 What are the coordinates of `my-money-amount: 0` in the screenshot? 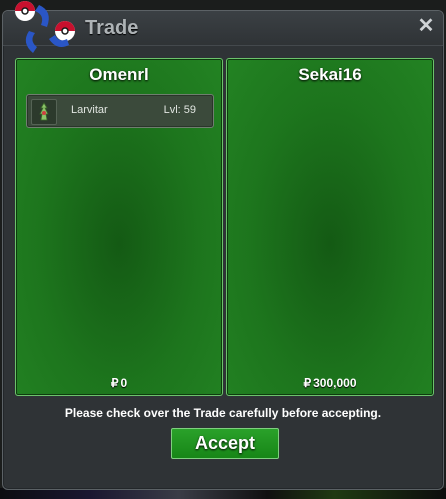 It's located at (124, 383).